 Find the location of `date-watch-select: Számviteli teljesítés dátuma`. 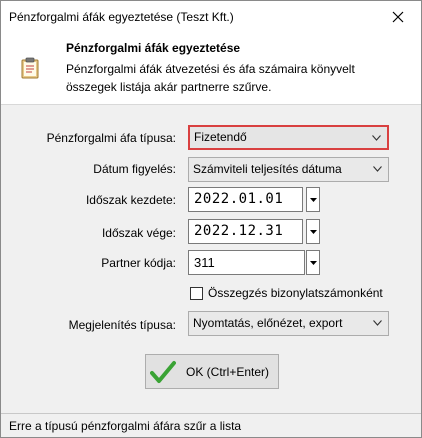

date-watch-select: Számviteli teljesítés dátuma is located at coordinates (288, 169).